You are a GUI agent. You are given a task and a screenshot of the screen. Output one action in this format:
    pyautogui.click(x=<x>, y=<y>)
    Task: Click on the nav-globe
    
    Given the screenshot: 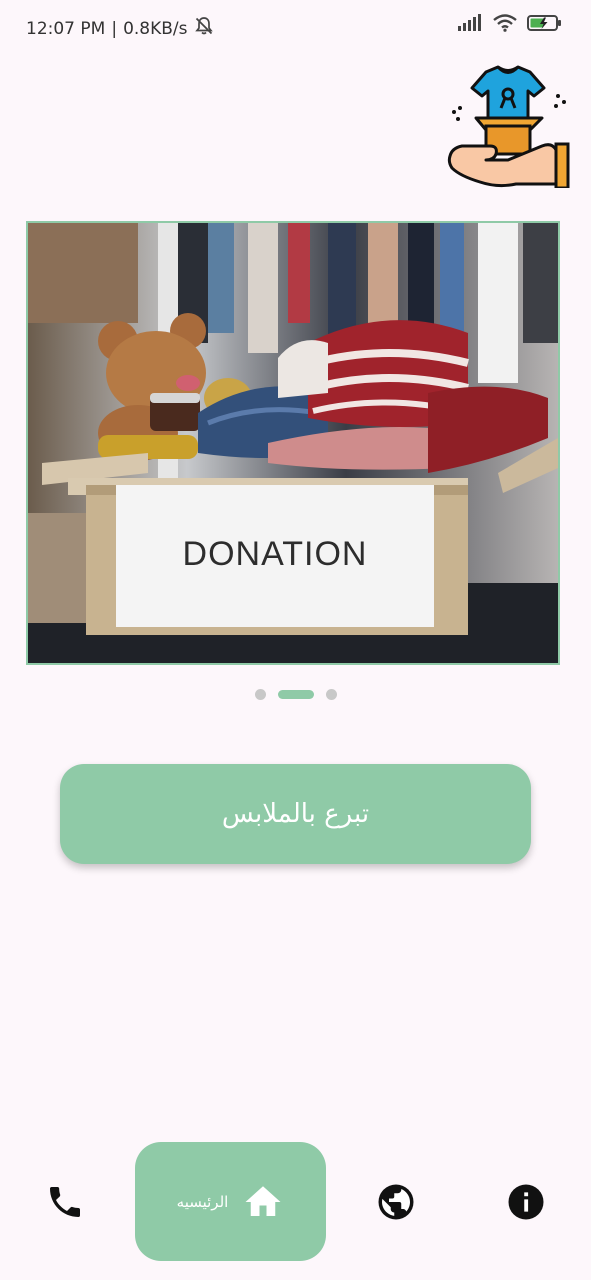 What is the action you would take?
    pyautogui.click(x=396, y=1202)
    